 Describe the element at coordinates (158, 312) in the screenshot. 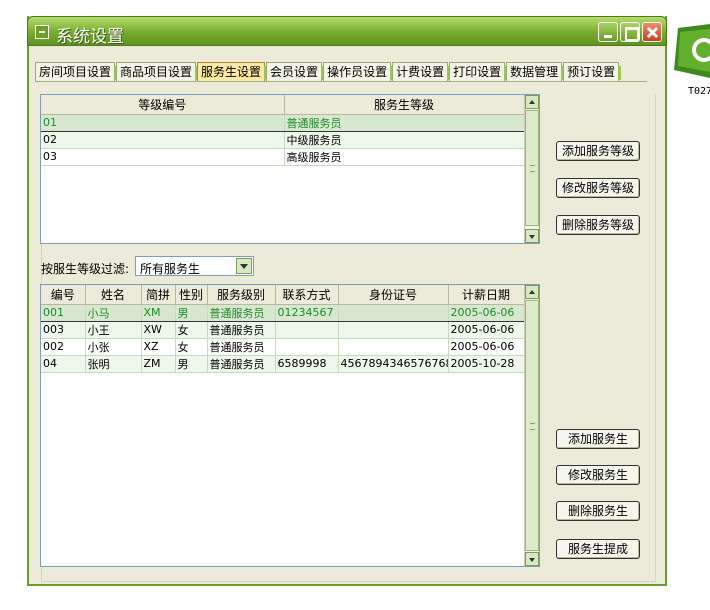

I see `table-cell: XM` at that location.